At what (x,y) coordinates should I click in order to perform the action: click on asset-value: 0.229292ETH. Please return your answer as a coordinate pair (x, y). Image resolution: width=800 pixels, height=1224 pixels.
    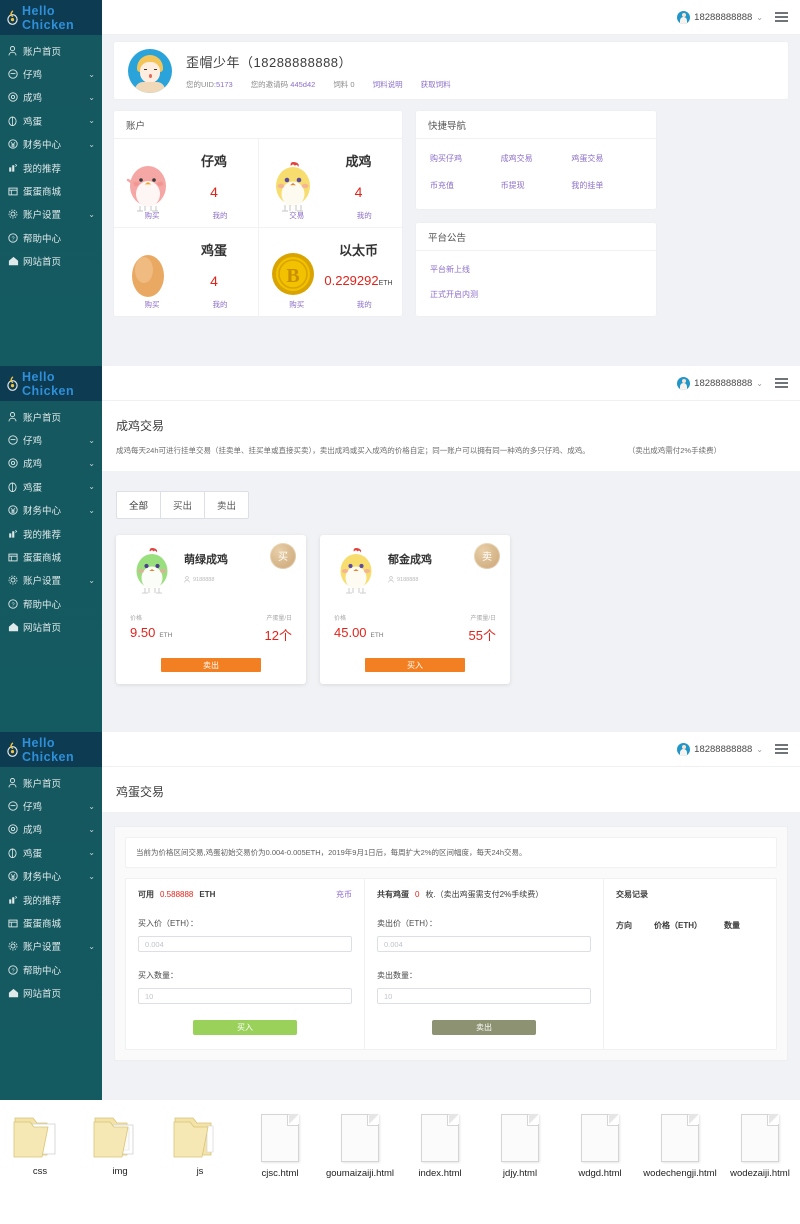
    Looking at the image, I should click on (358, 280).